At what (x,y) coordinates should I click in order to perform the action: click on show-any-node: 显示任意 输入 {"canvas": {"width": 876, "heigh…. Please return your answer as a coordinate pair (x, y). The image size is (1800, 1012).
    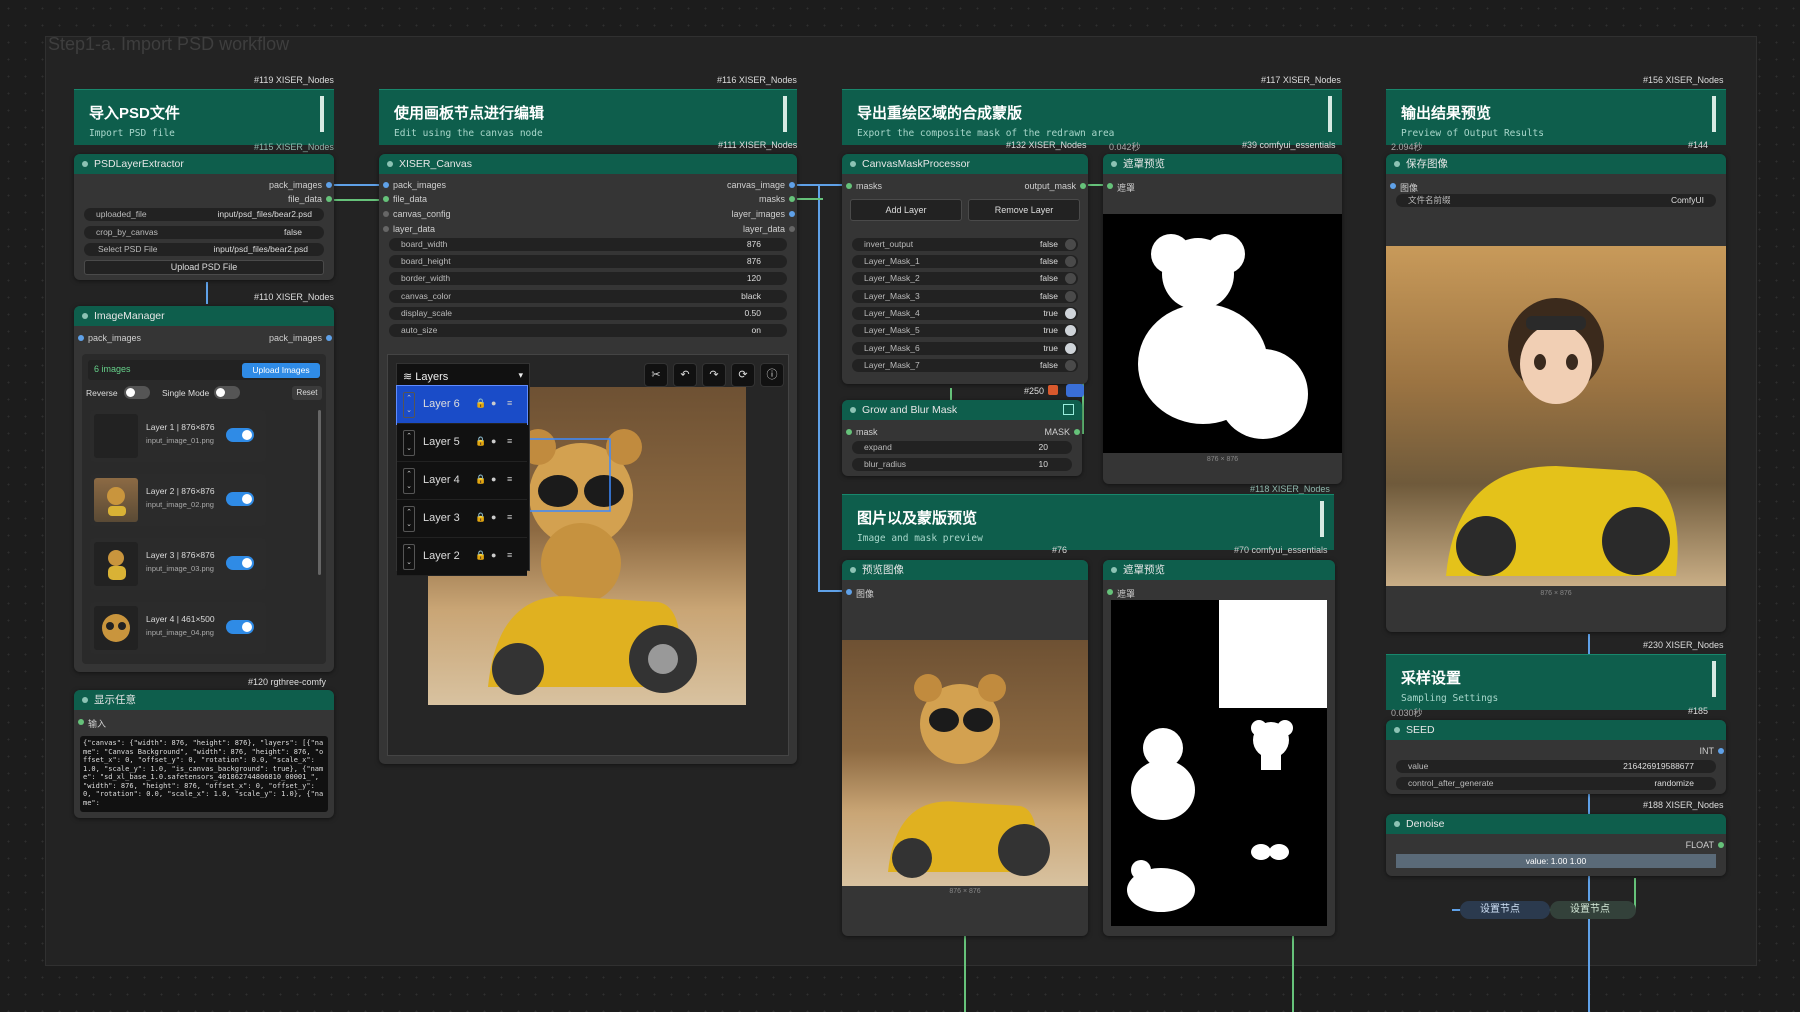
    Looking at the image, I should click on (204, 754).